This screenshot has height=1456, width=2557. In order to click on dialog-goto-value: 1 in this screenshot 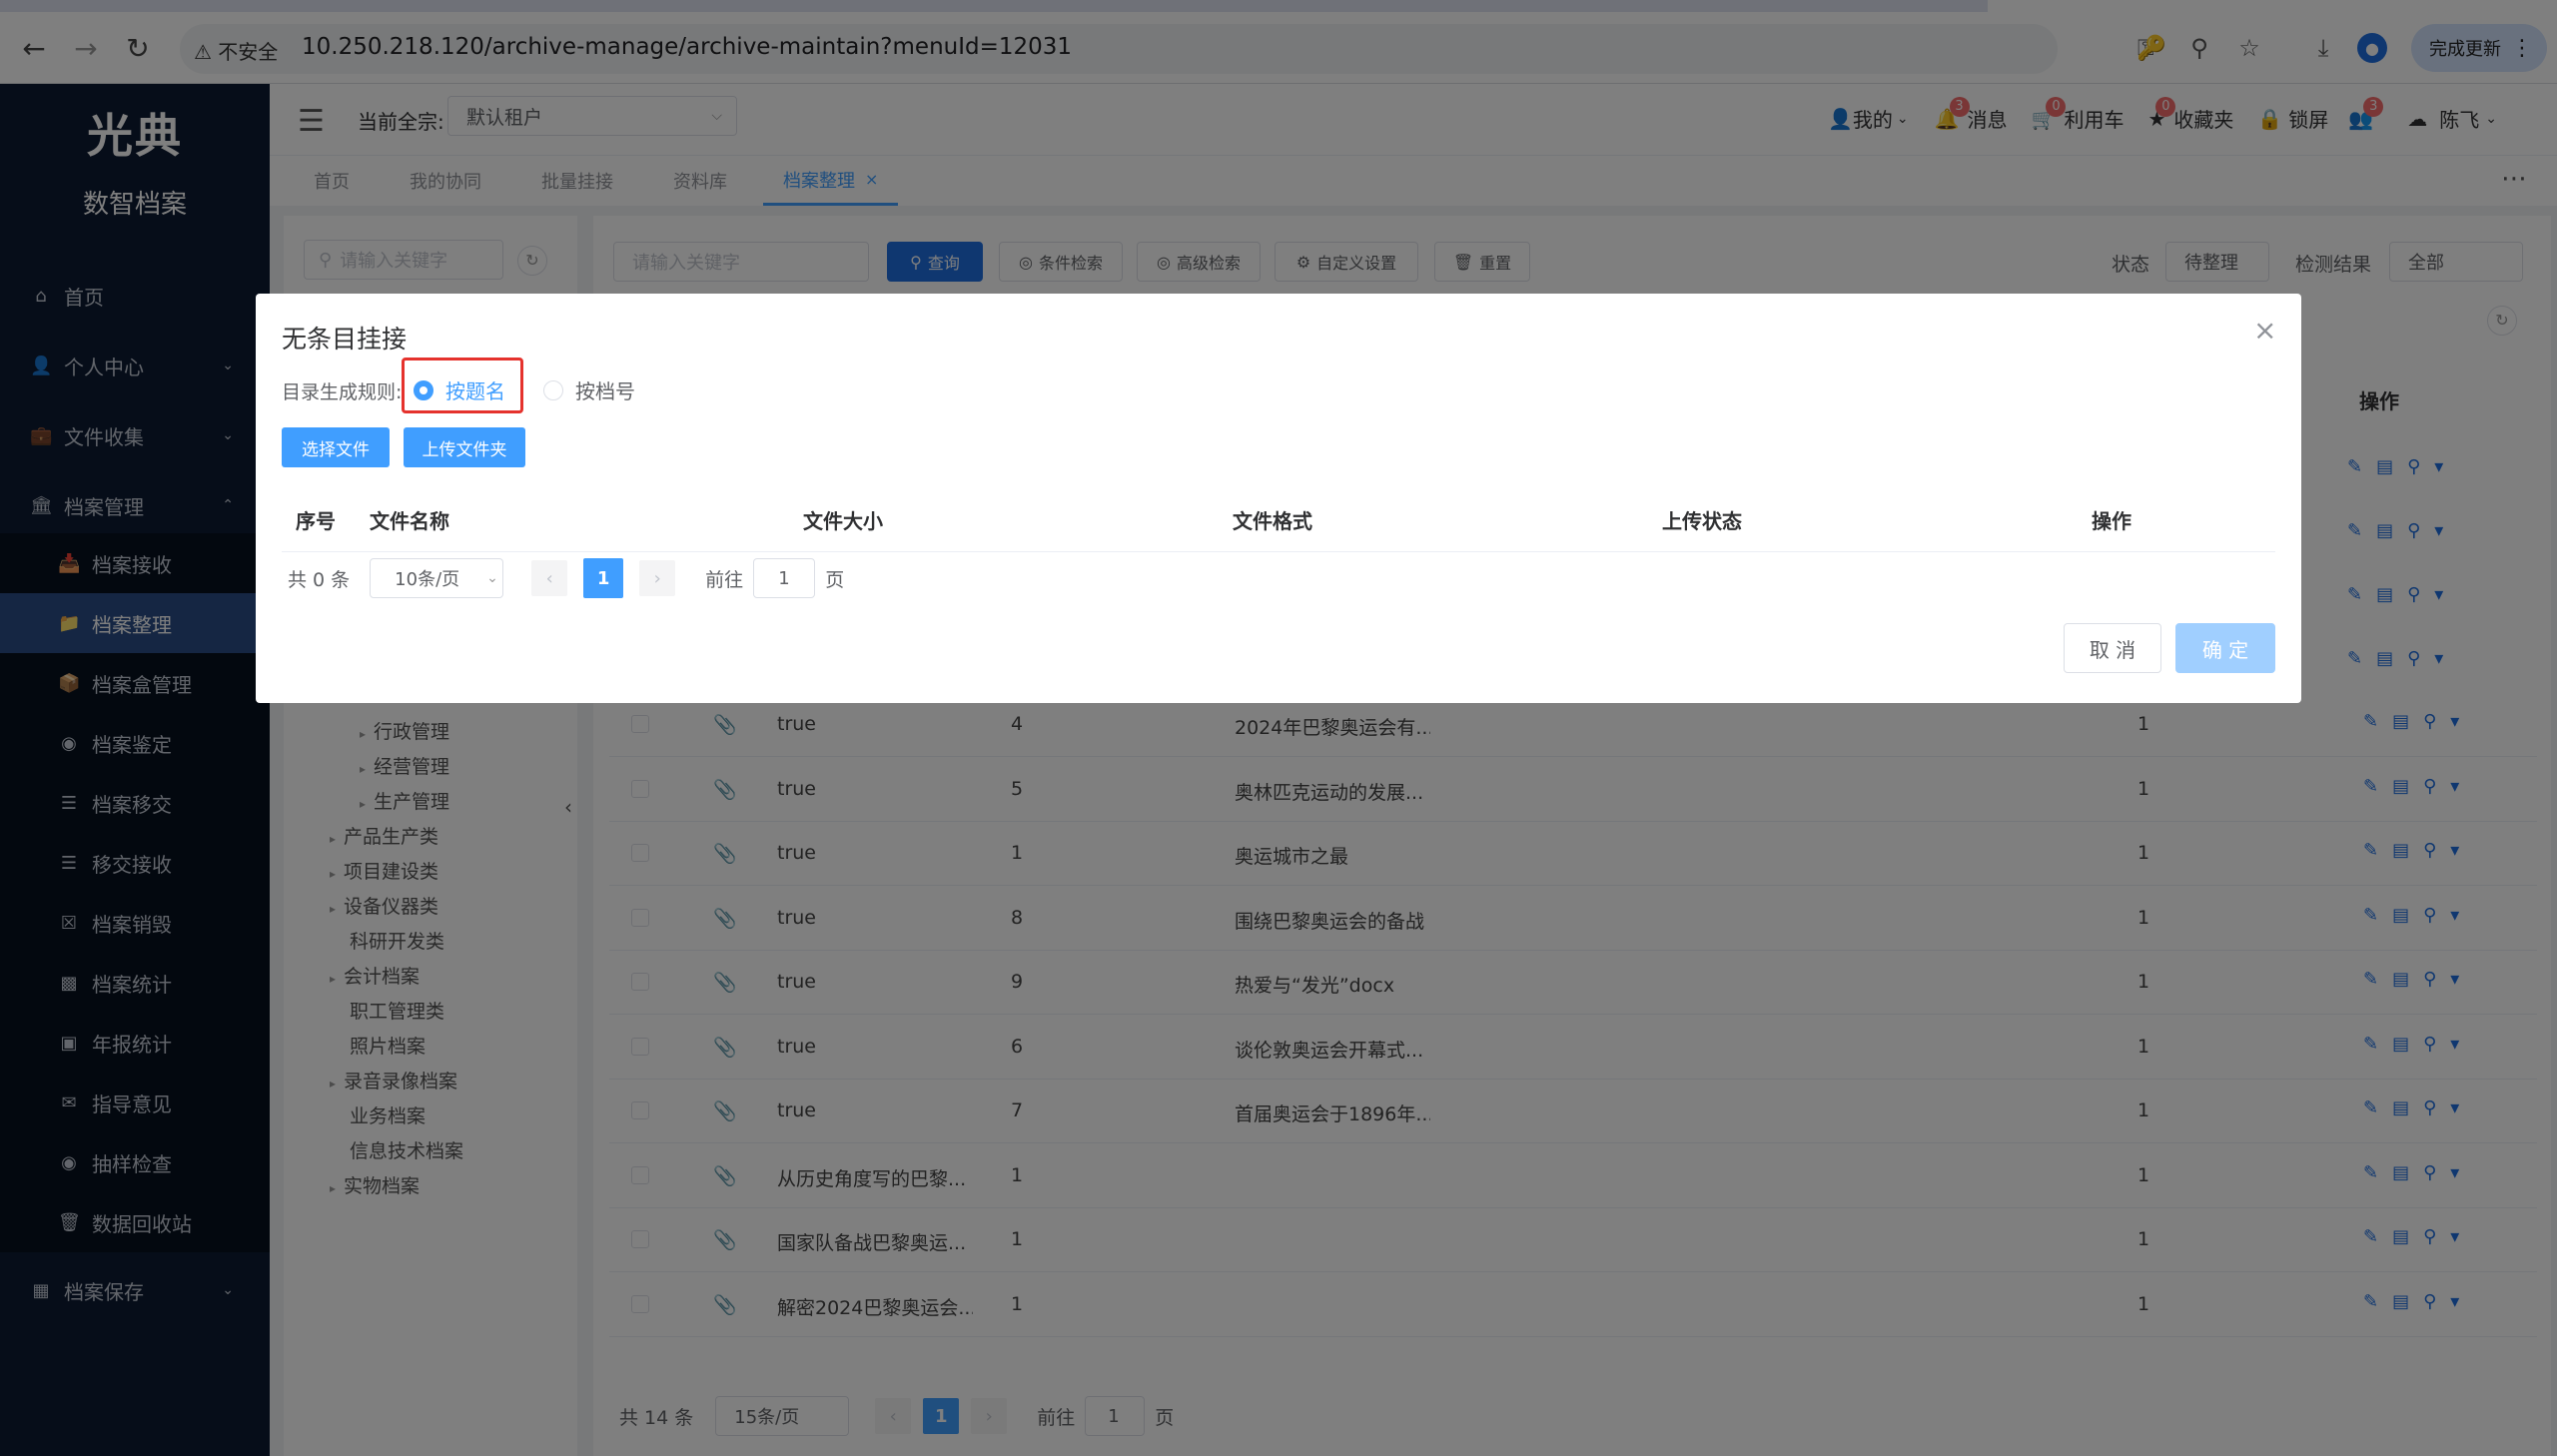, I will do `click(784, 578)`.